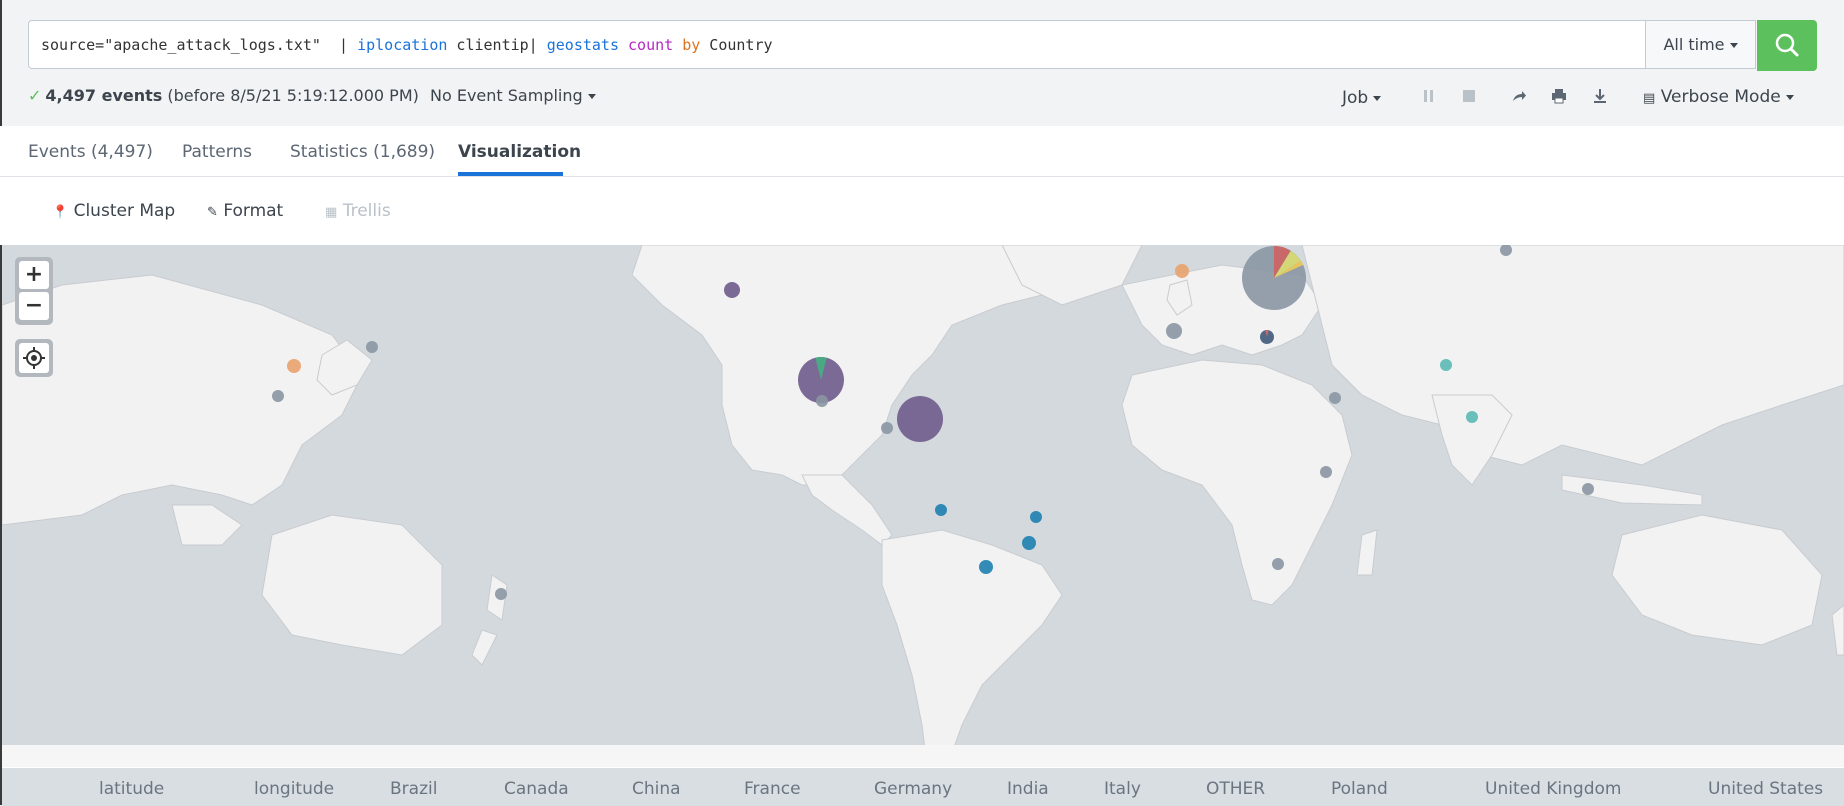 This screenshot has height=806, width=1844. Describe the element at coordinates (34, 306) in the screenshot. I see `zoom-out-button: −` at that location.